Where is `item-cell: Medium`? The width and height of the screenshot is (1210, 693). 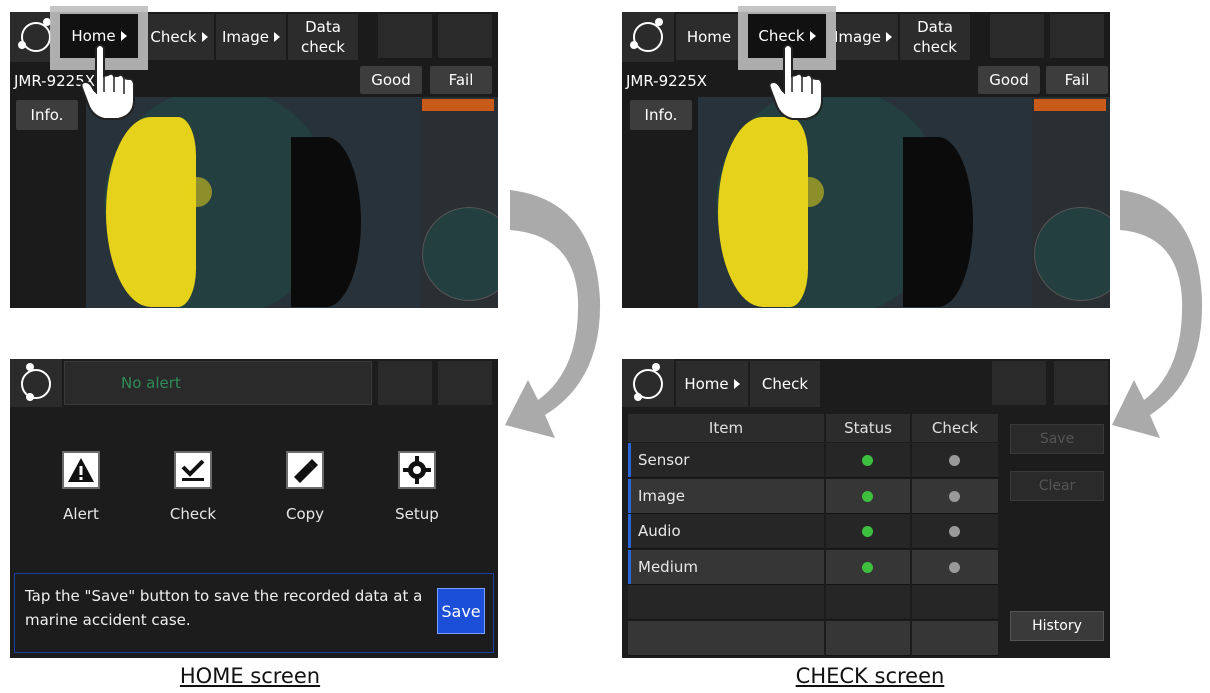 item-cell: Medium is located at coordinates (726, 567).